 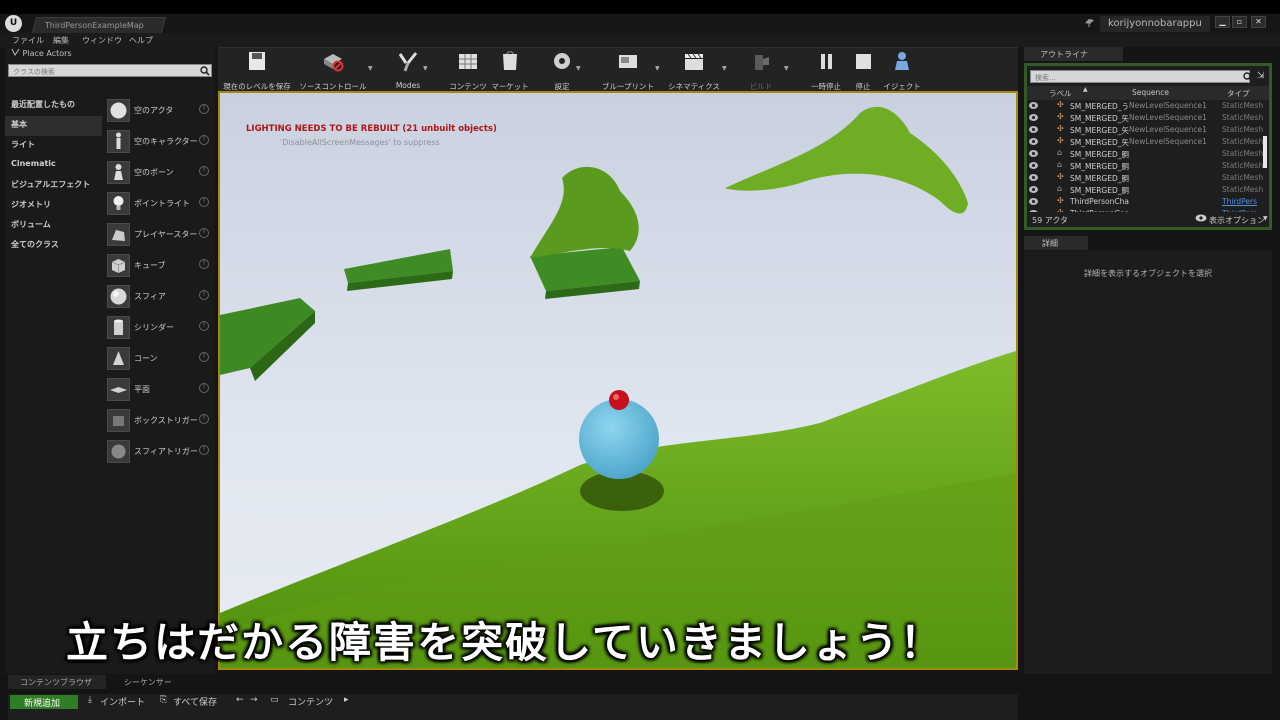 What do you see at coordinates (510, 71) in the screenshot?
I see `marketplace-button: マーケット` at bounding box center [510, 71].